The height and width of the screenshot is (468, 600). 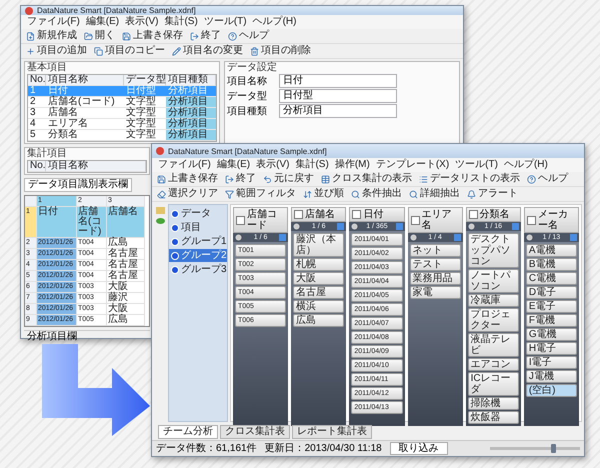 I want to click on table-cell: エリア名, so click(x=85, y=124).